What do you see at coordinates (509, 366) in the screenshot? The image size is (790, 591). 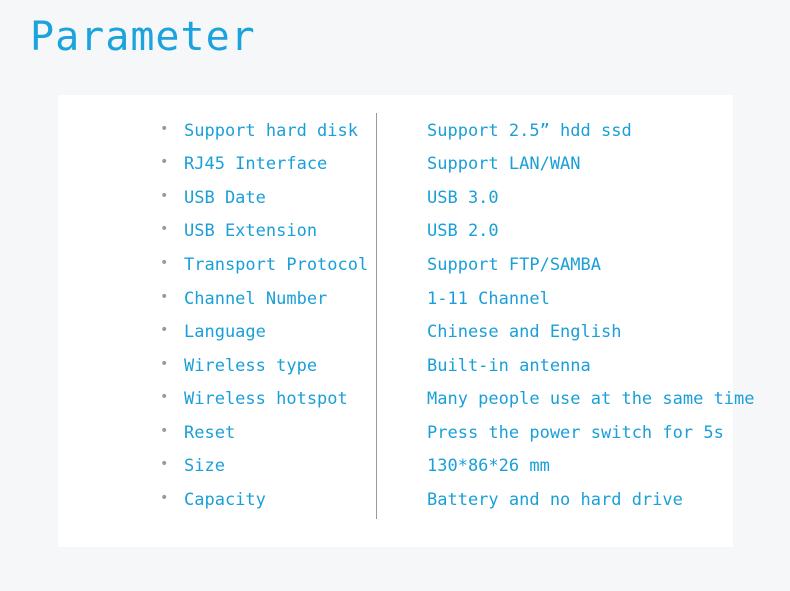 I see `parameter-value: Built-in antenna` at bounding box center [509, 366].